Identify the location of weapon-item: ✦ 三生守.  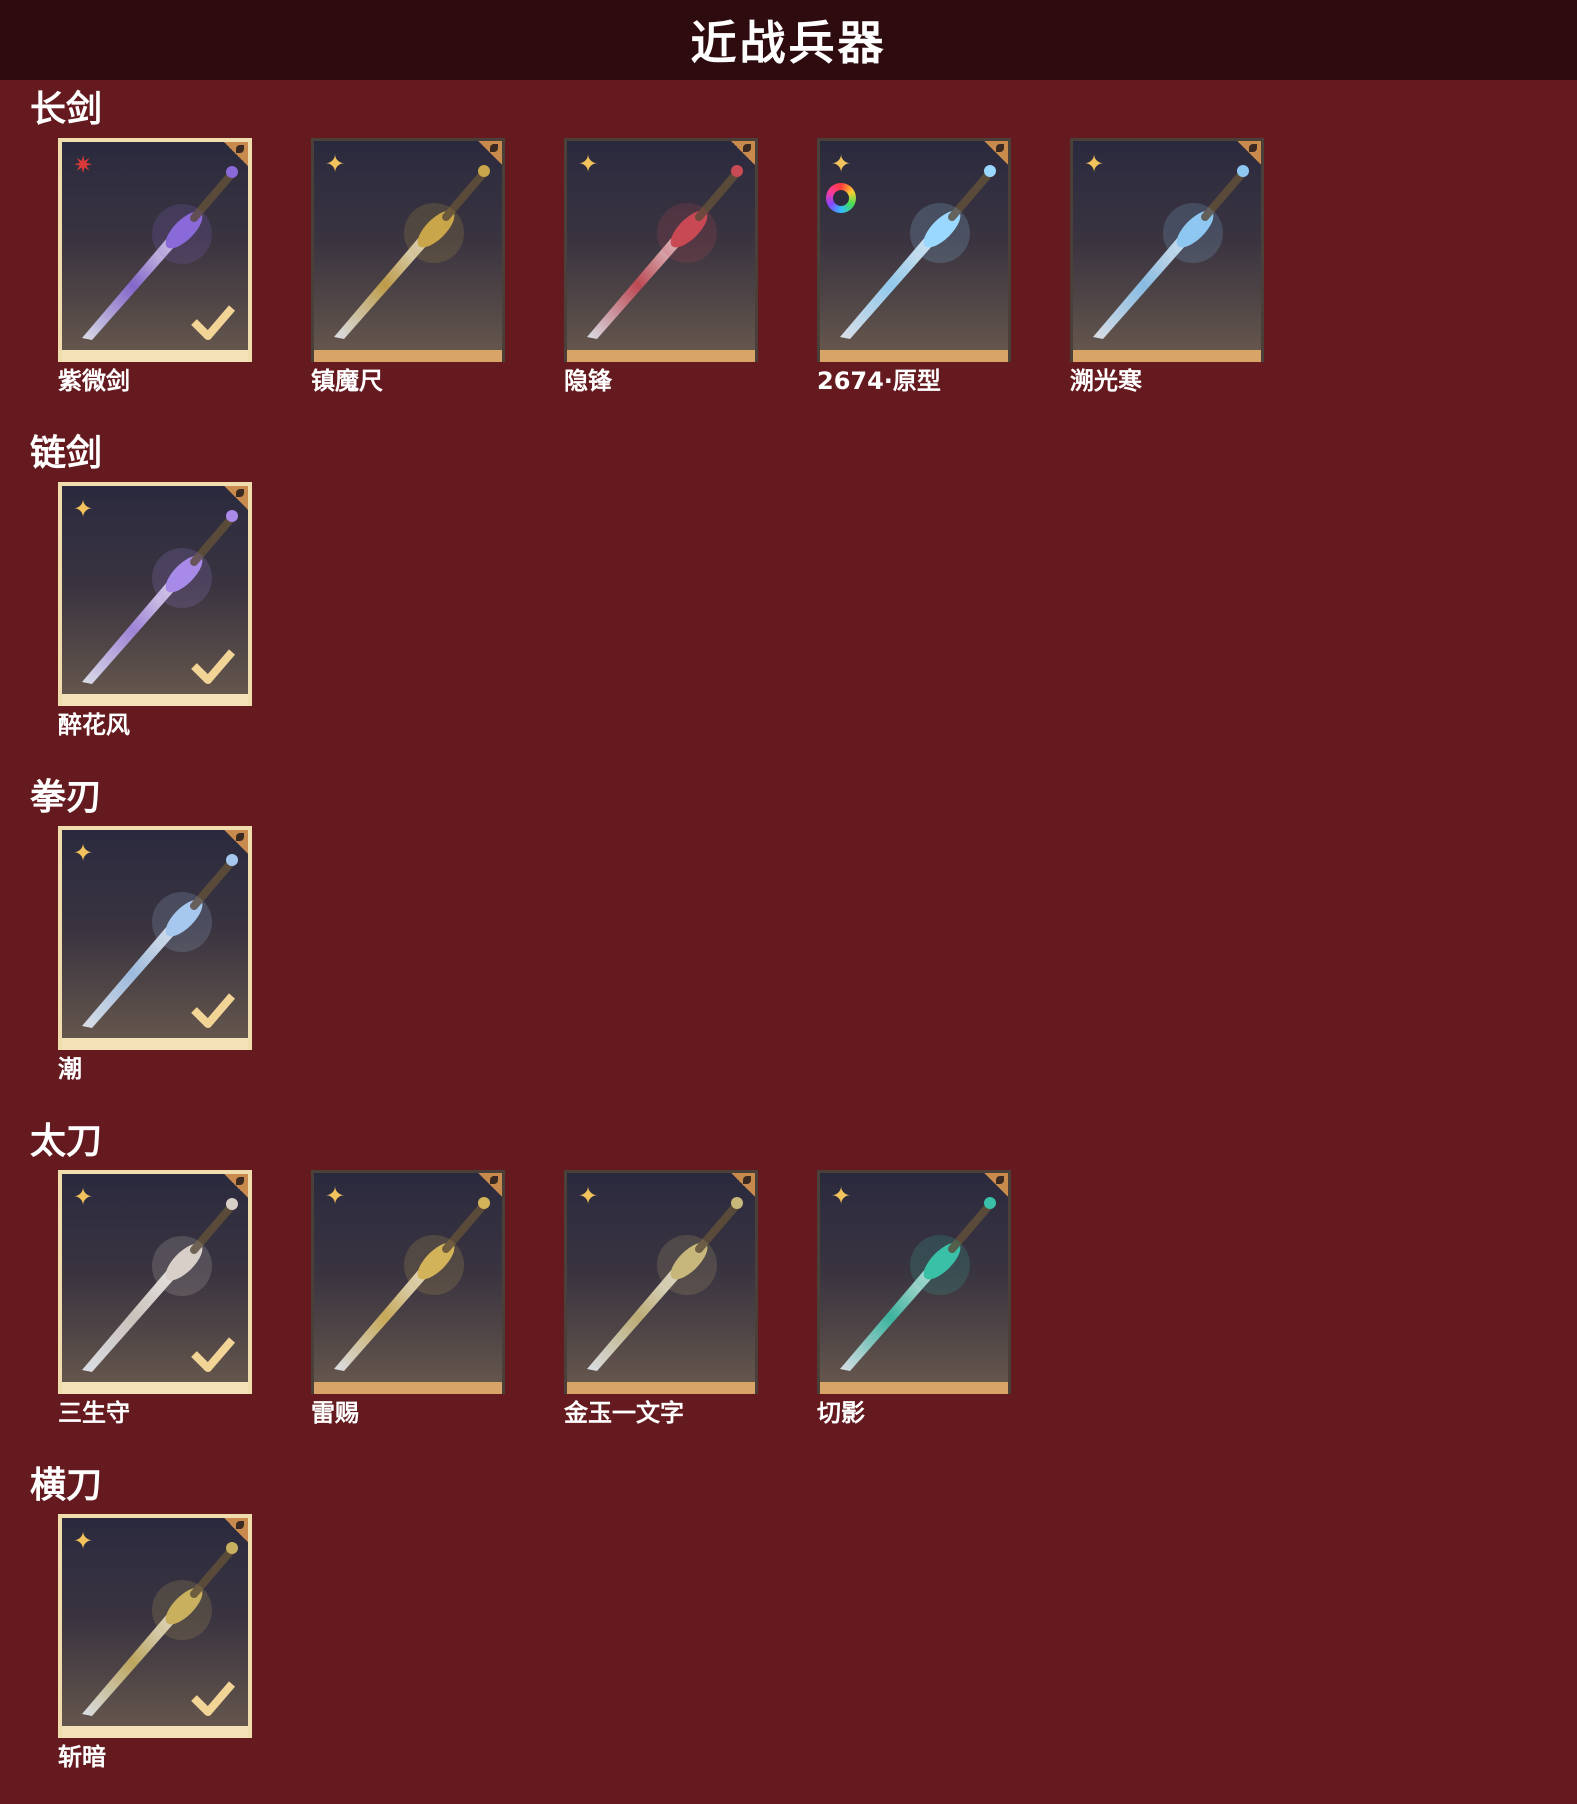
(155, 1299).